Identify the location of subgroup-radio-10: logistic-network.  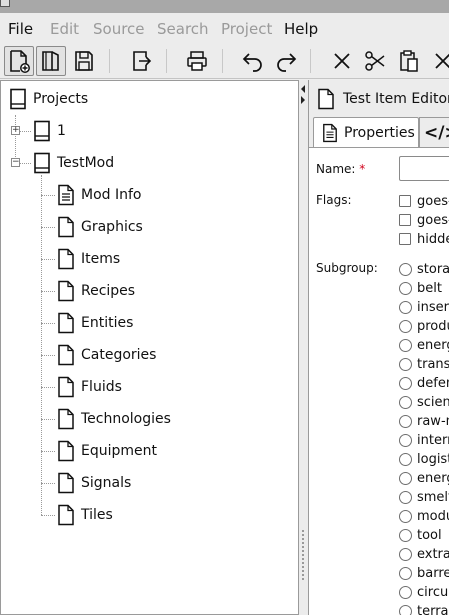
(424, 459).